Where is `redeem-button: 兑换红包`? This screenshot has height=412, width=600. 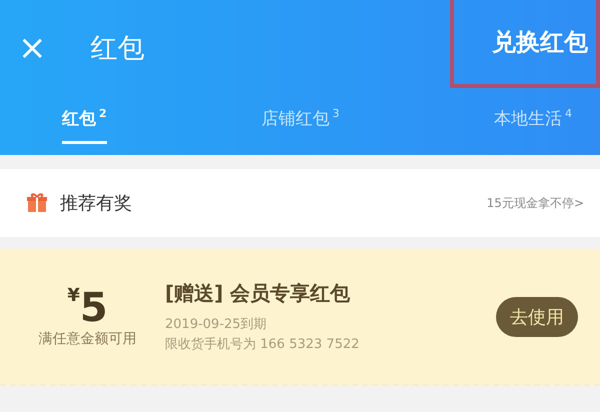
redeem-button: 兑换红包 is located at coordinates (525, 44).